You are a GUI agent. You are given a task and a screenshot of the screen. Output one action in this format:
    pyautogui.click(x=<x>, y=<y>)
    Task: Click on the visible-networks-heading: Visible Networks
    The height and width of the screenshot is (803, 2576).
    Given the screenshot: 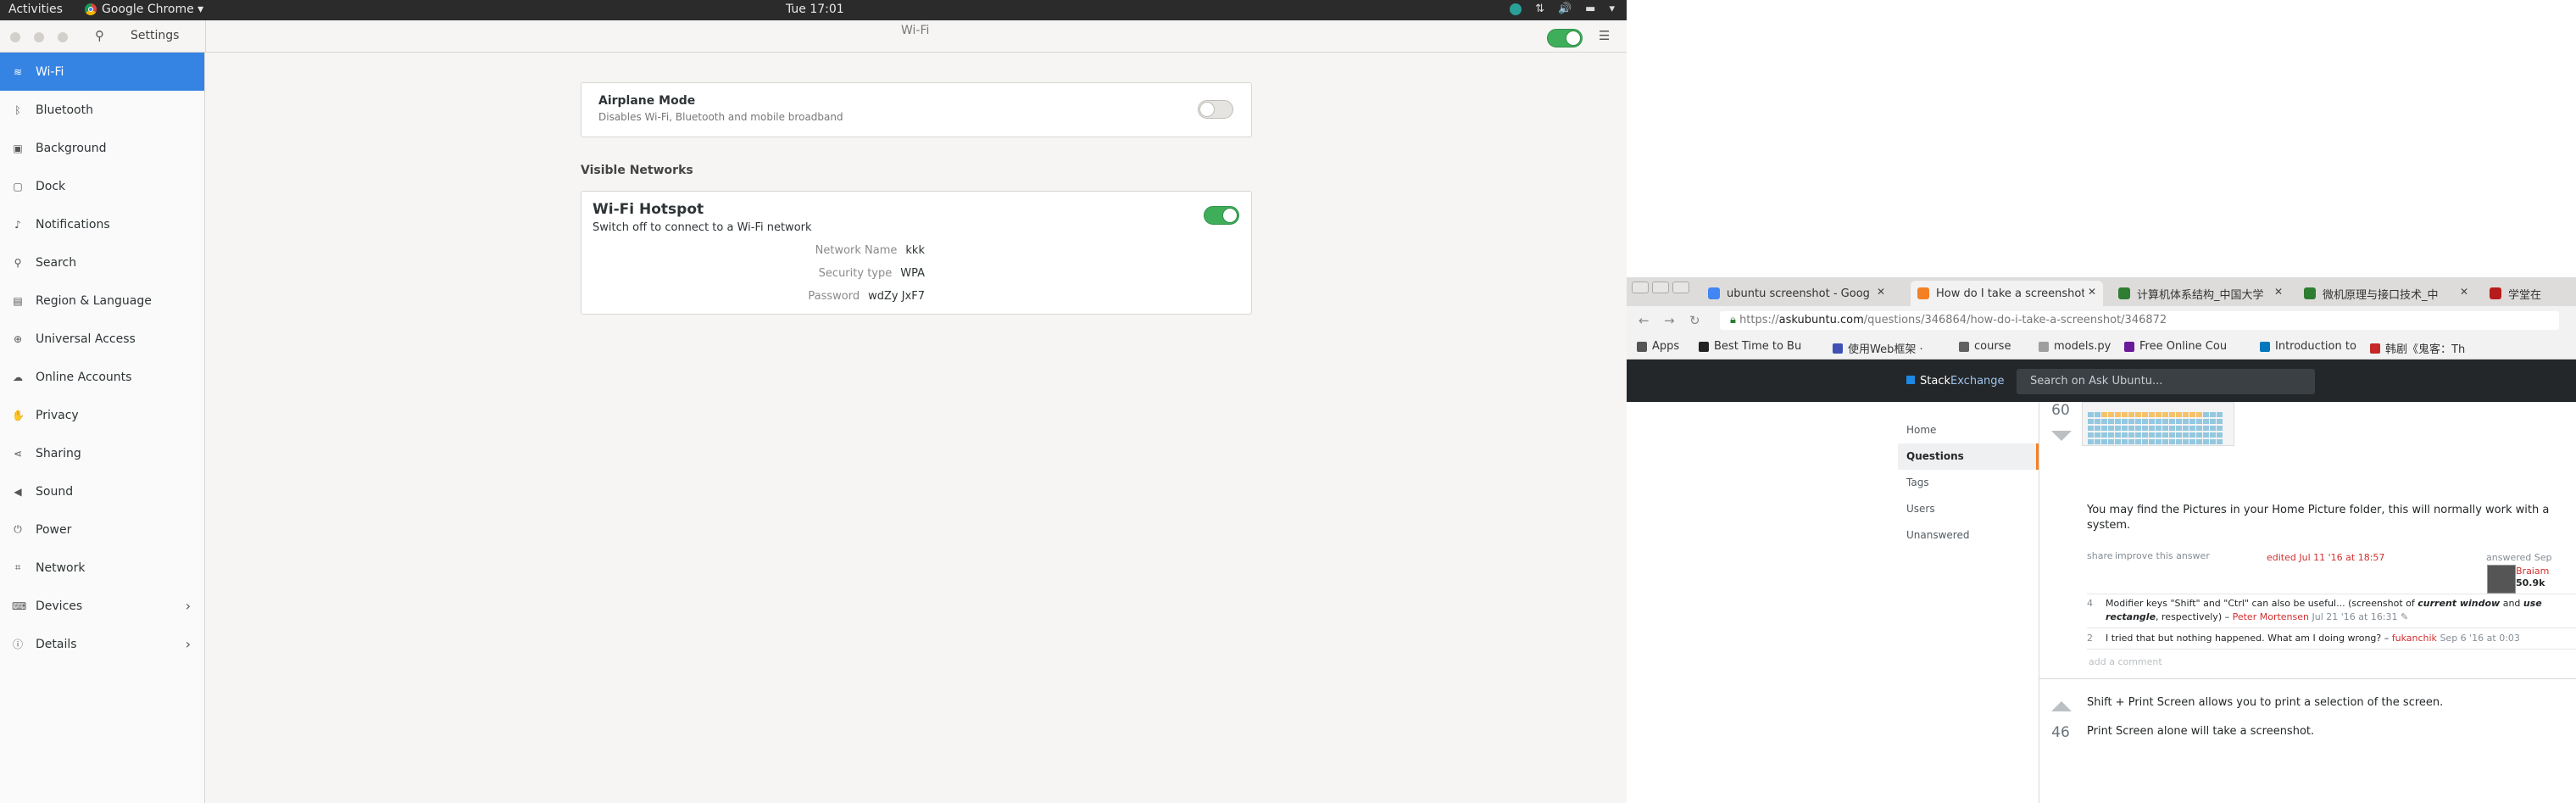 What is the action you would take?
    pyautogui.click(x=637, y=170)
    